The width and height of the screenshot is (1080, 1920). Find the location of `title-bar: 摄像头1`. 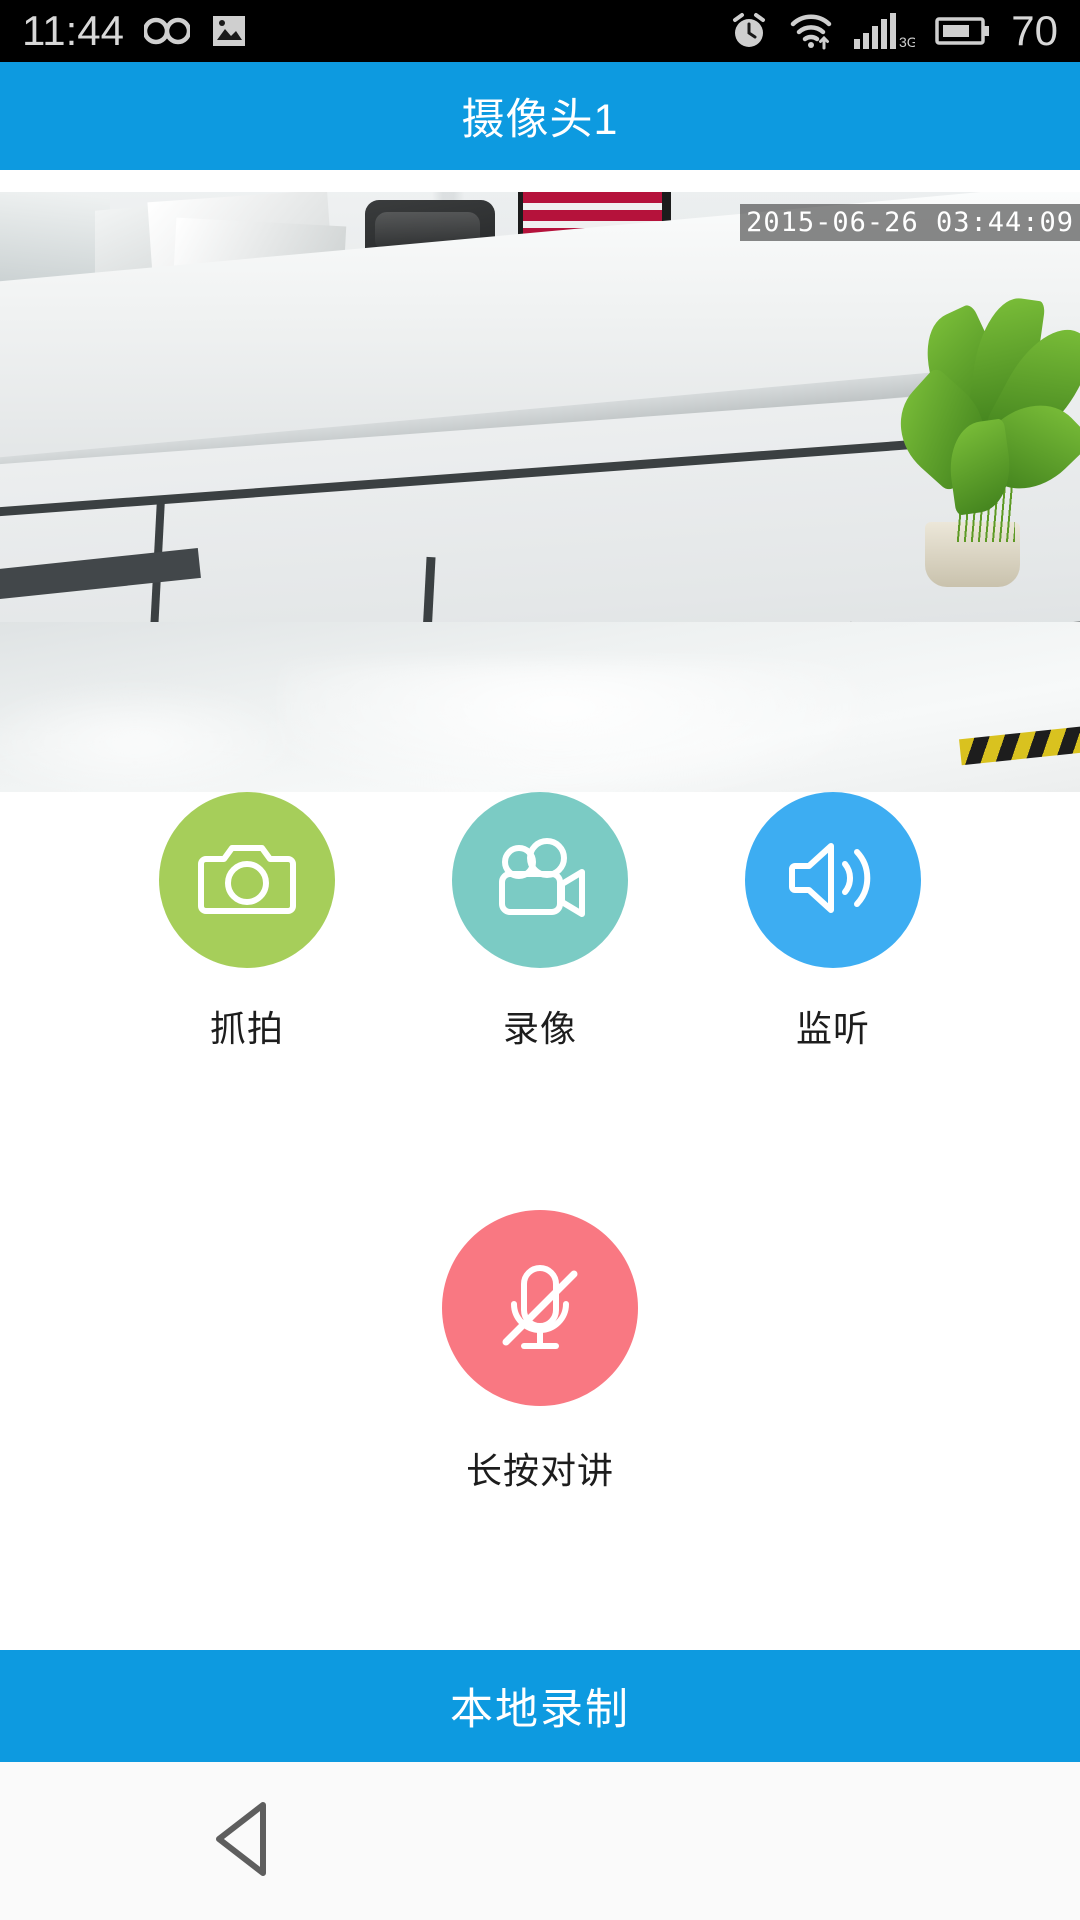

title-bar: 摄像头1 is located at coordinates (540, 116).